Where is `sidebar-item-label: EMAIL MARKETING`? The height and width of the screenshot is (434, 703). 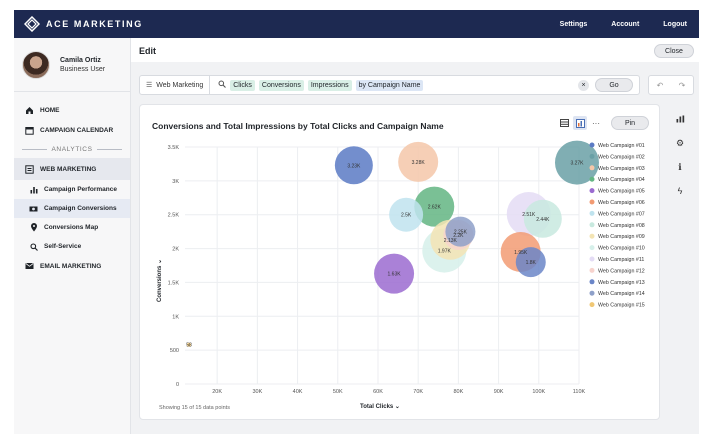
sidebar-item-label: EMAIL MARKETING is located at coordinates (71, 266).